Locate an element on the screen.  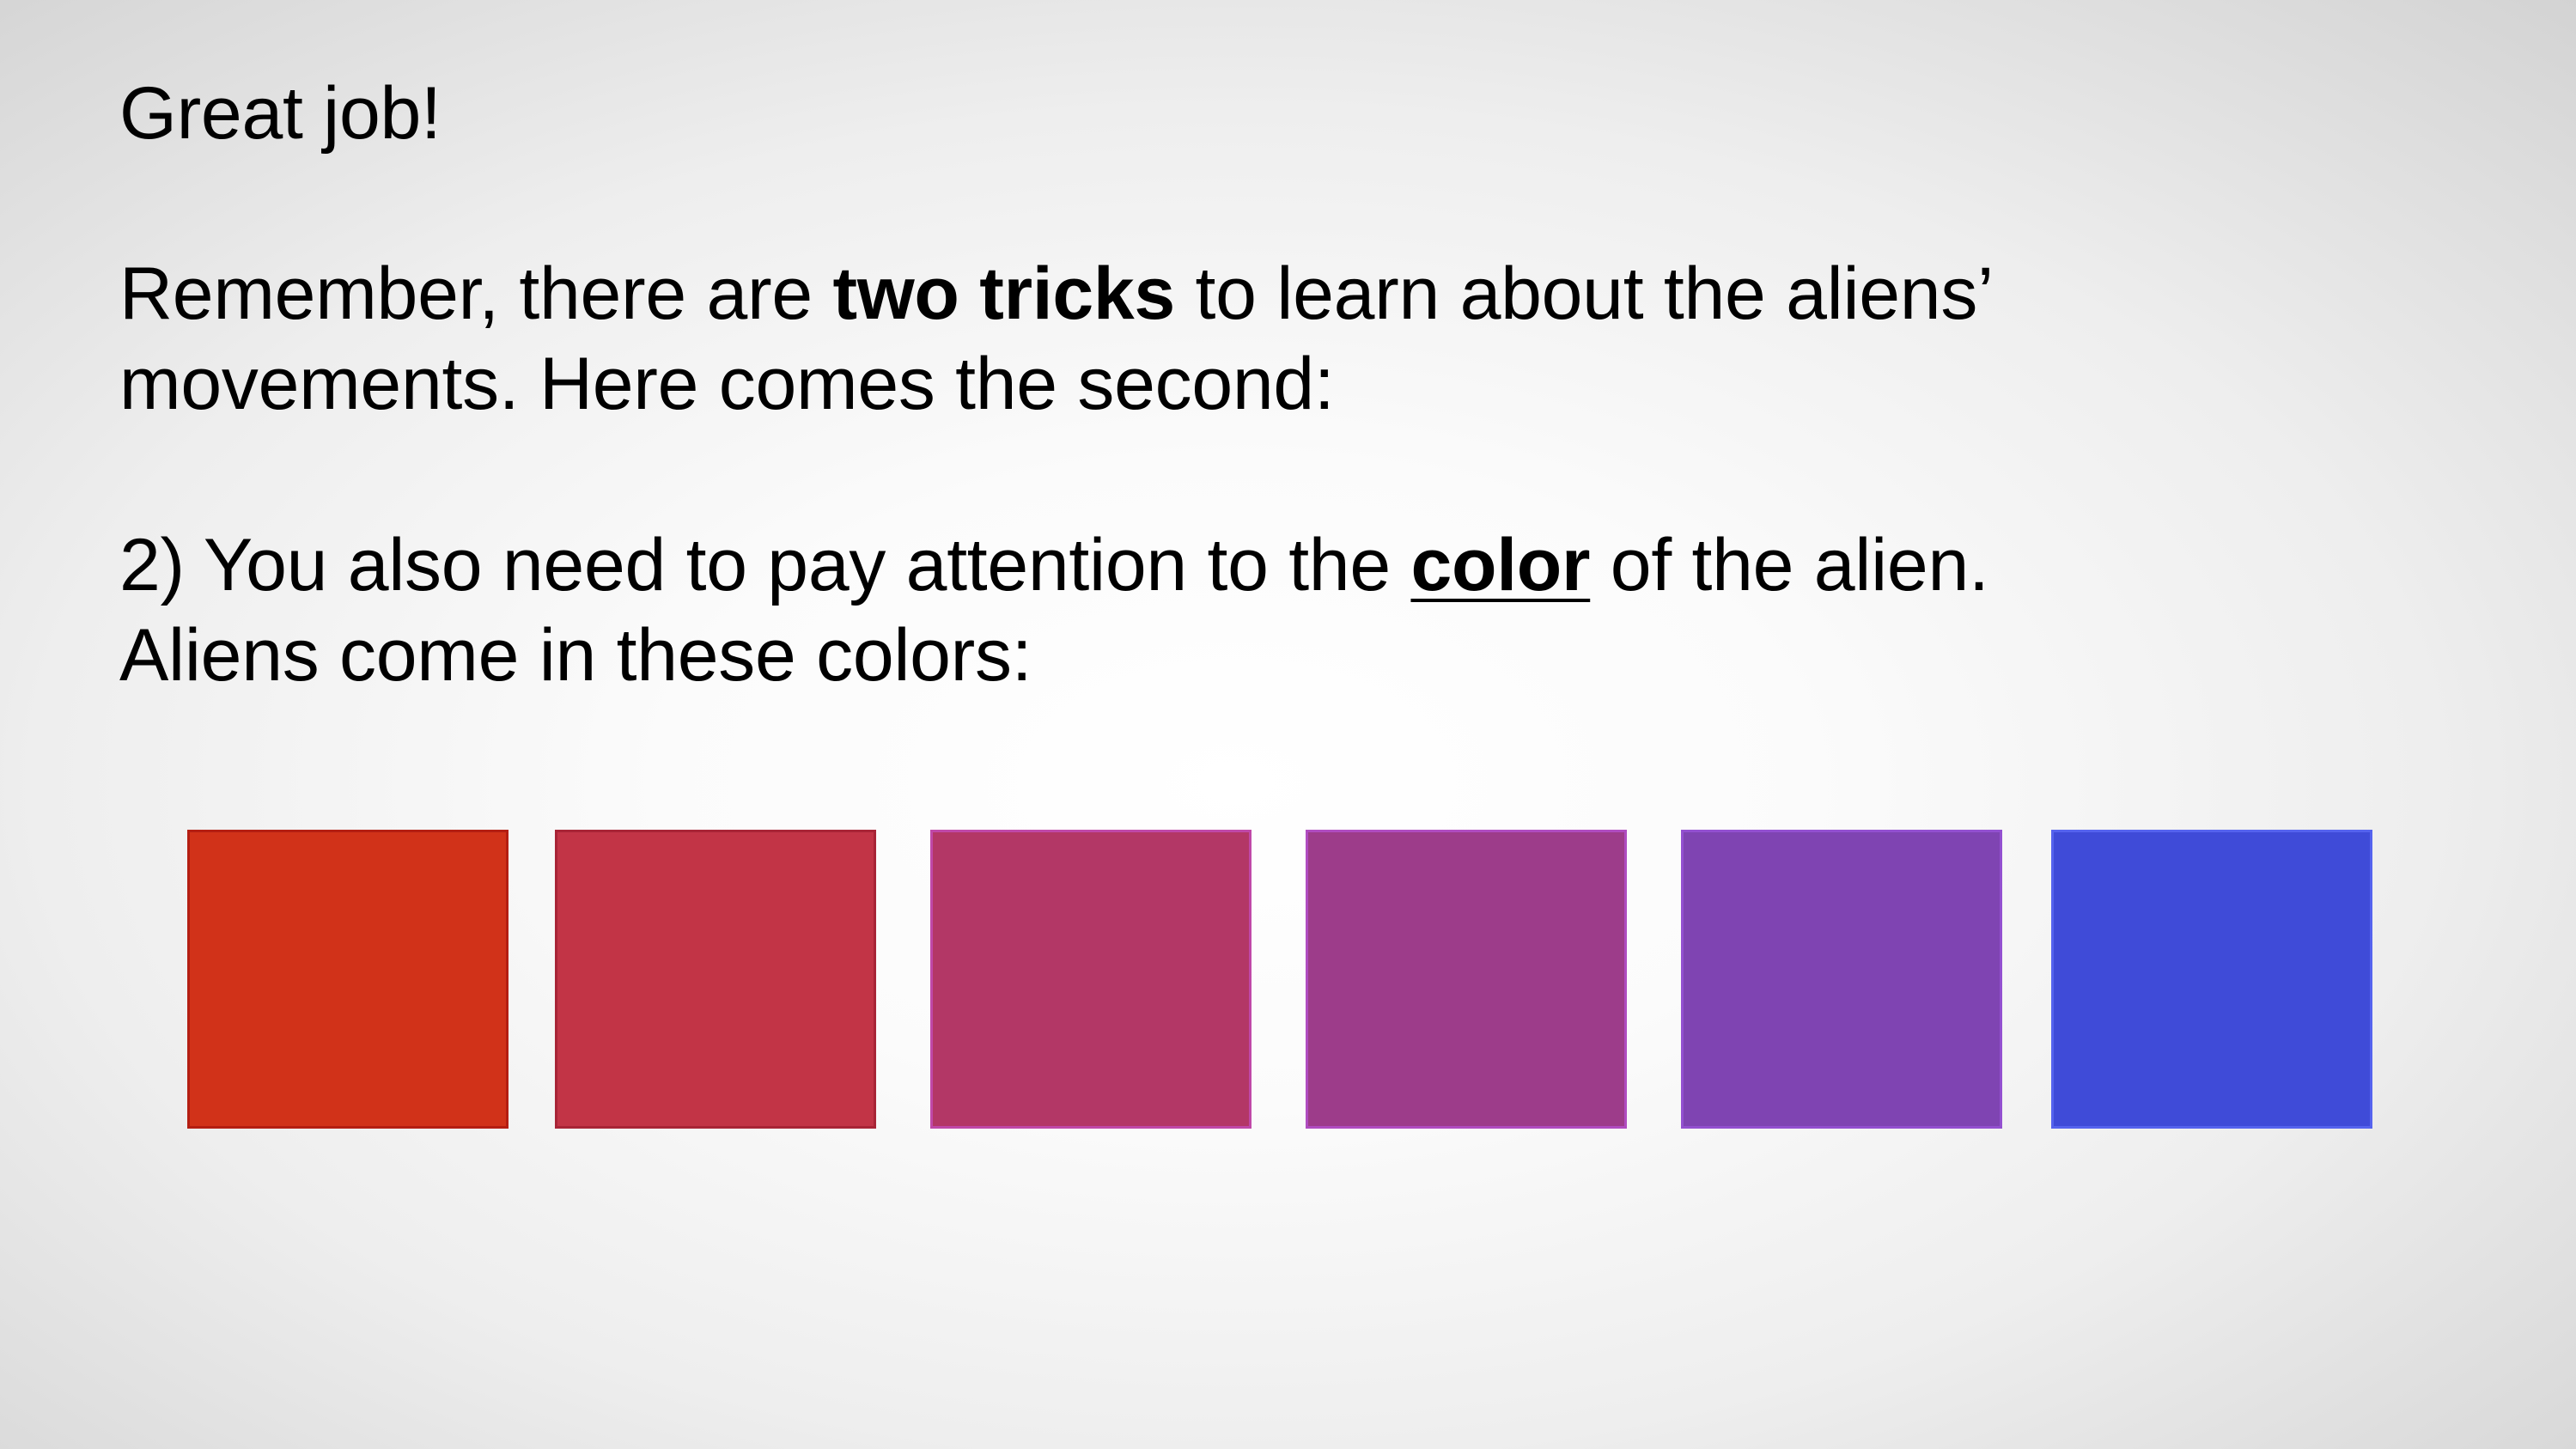
color-swatch-blue is located at coordinates (2211, 979).